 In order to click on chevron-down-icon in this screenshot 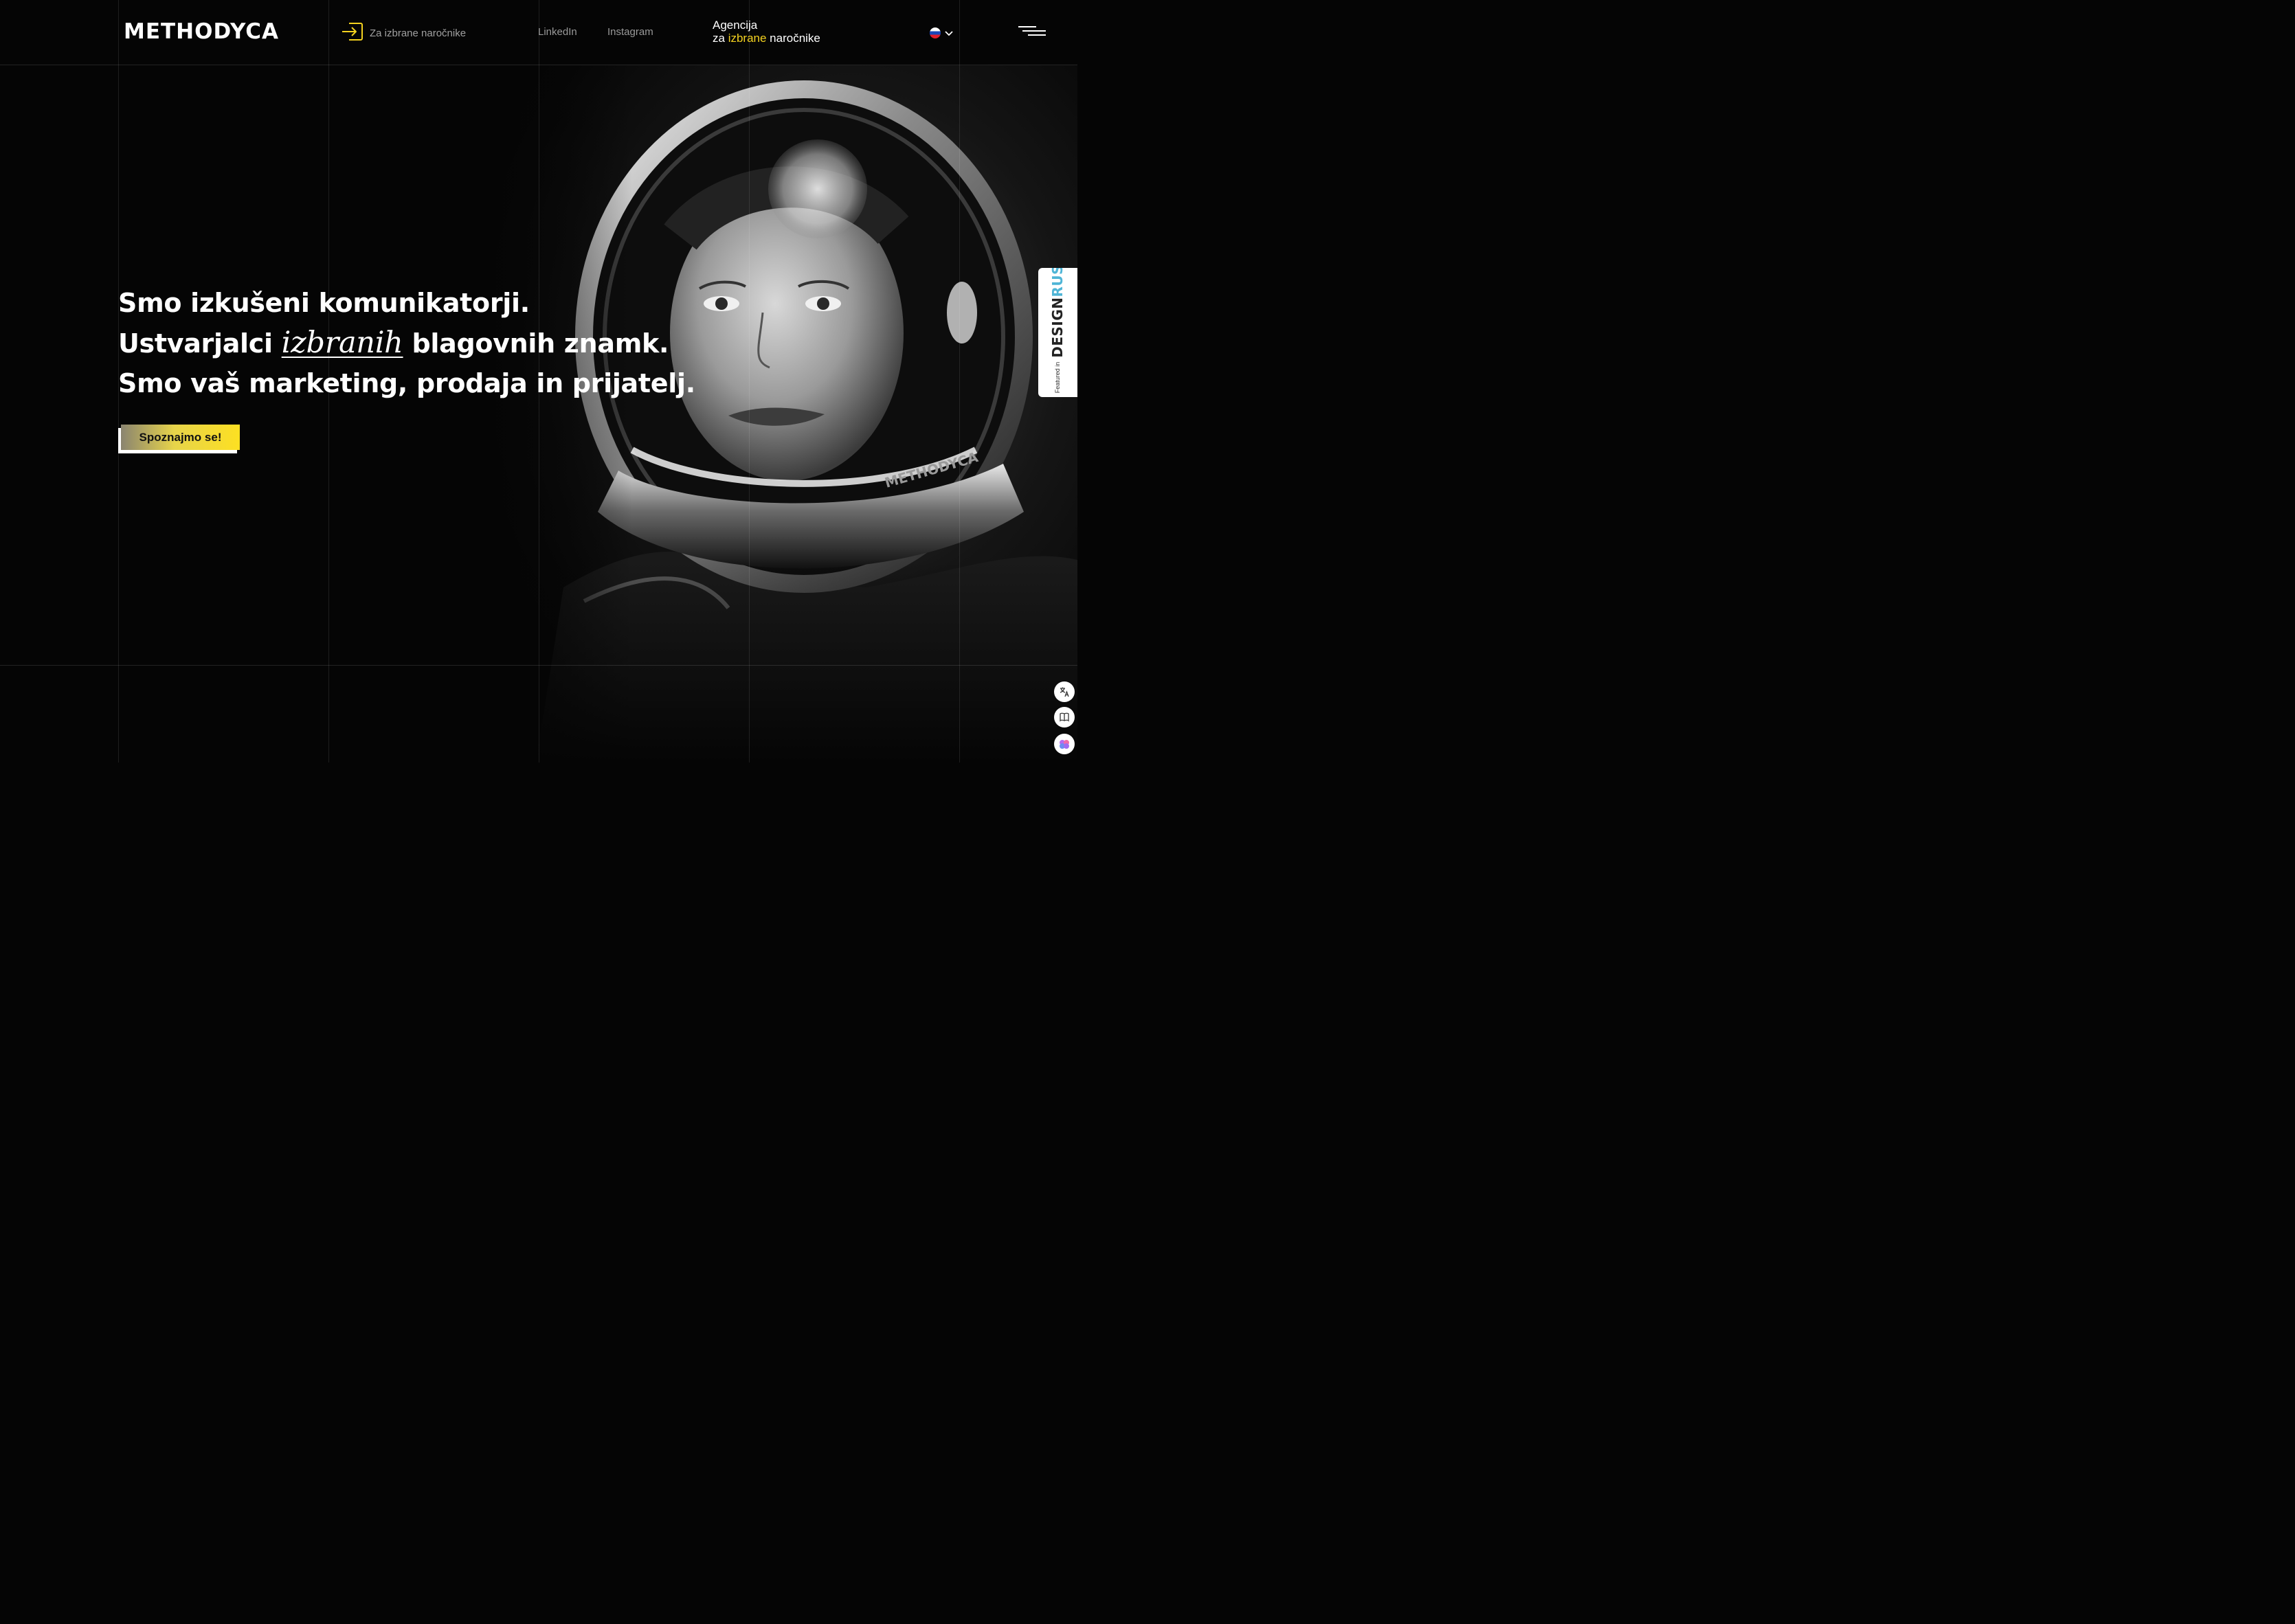, I will do `click(949, 32)`.